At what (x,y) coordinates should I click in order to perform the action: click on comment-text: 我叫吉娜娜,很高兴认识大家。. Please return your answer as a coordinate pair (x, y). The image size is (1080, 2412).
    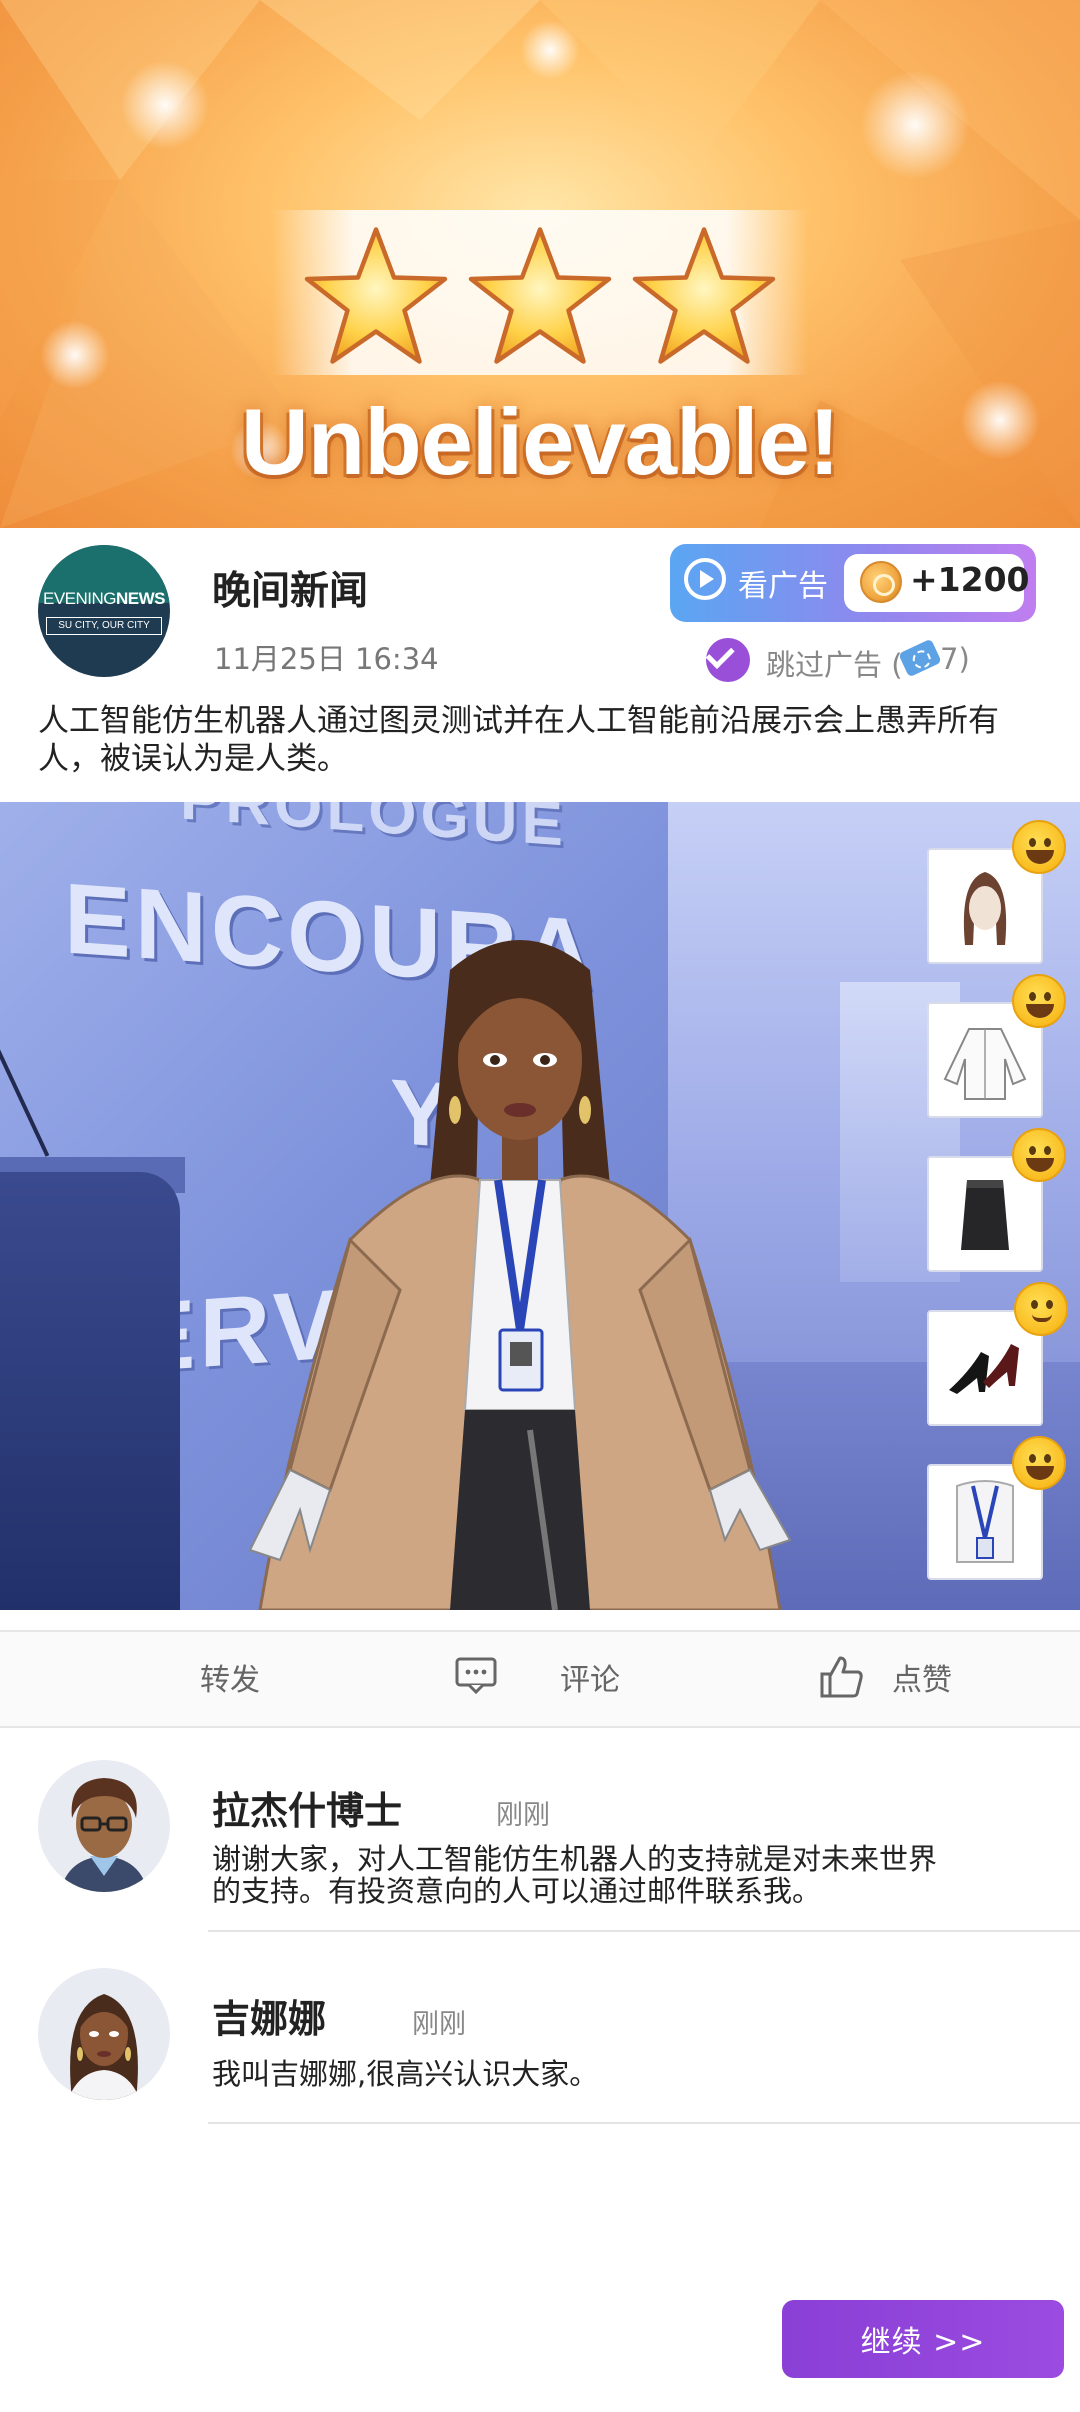
    Looking at the image, I should click on (405, 2074).